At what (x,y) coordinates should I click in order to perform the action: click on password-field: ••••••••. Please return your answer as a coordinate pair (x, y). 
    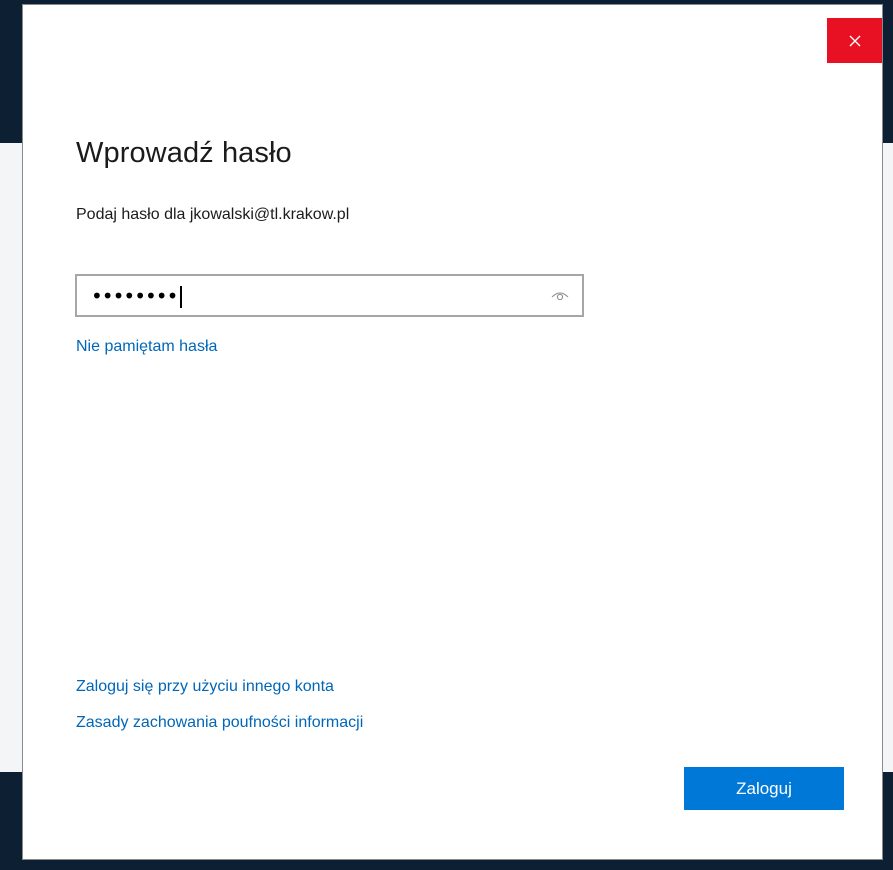
    Looking at the image, I should click on (329, 295).